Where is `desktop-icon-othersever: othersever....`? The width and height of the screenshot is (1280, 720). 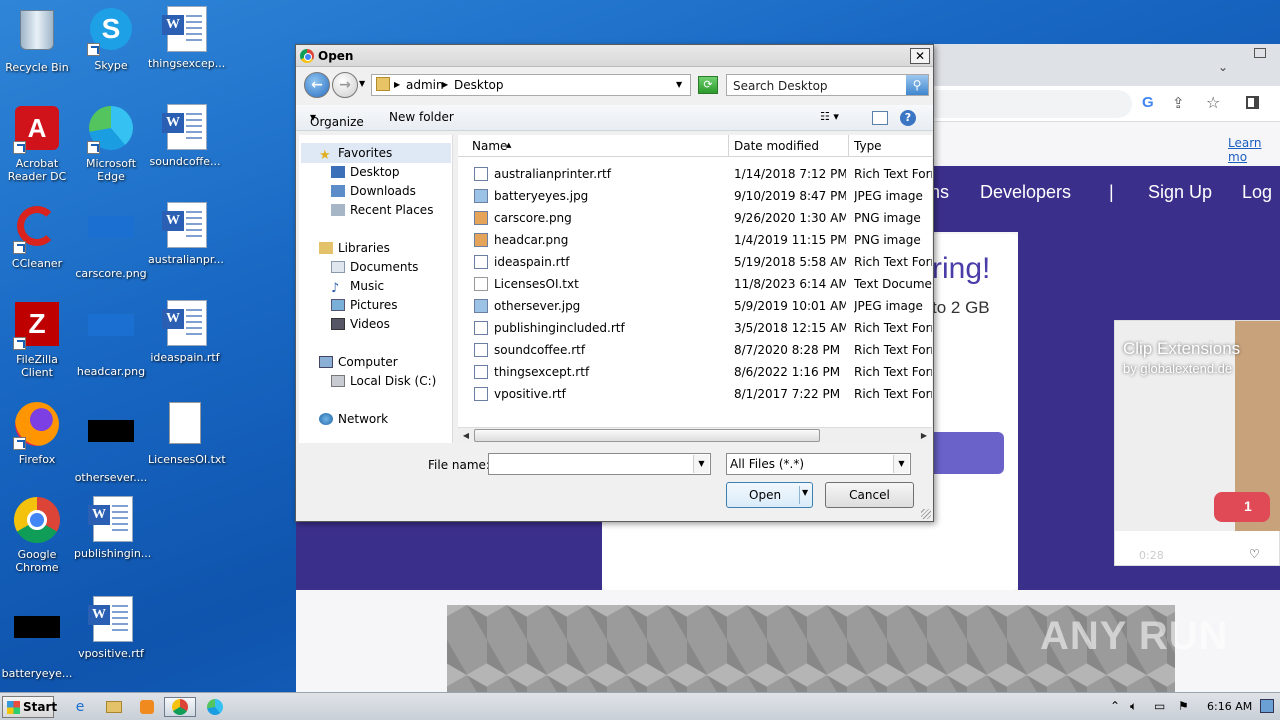
desktop-icon-othersever: othersever.... is located at coordinates (111, 442).